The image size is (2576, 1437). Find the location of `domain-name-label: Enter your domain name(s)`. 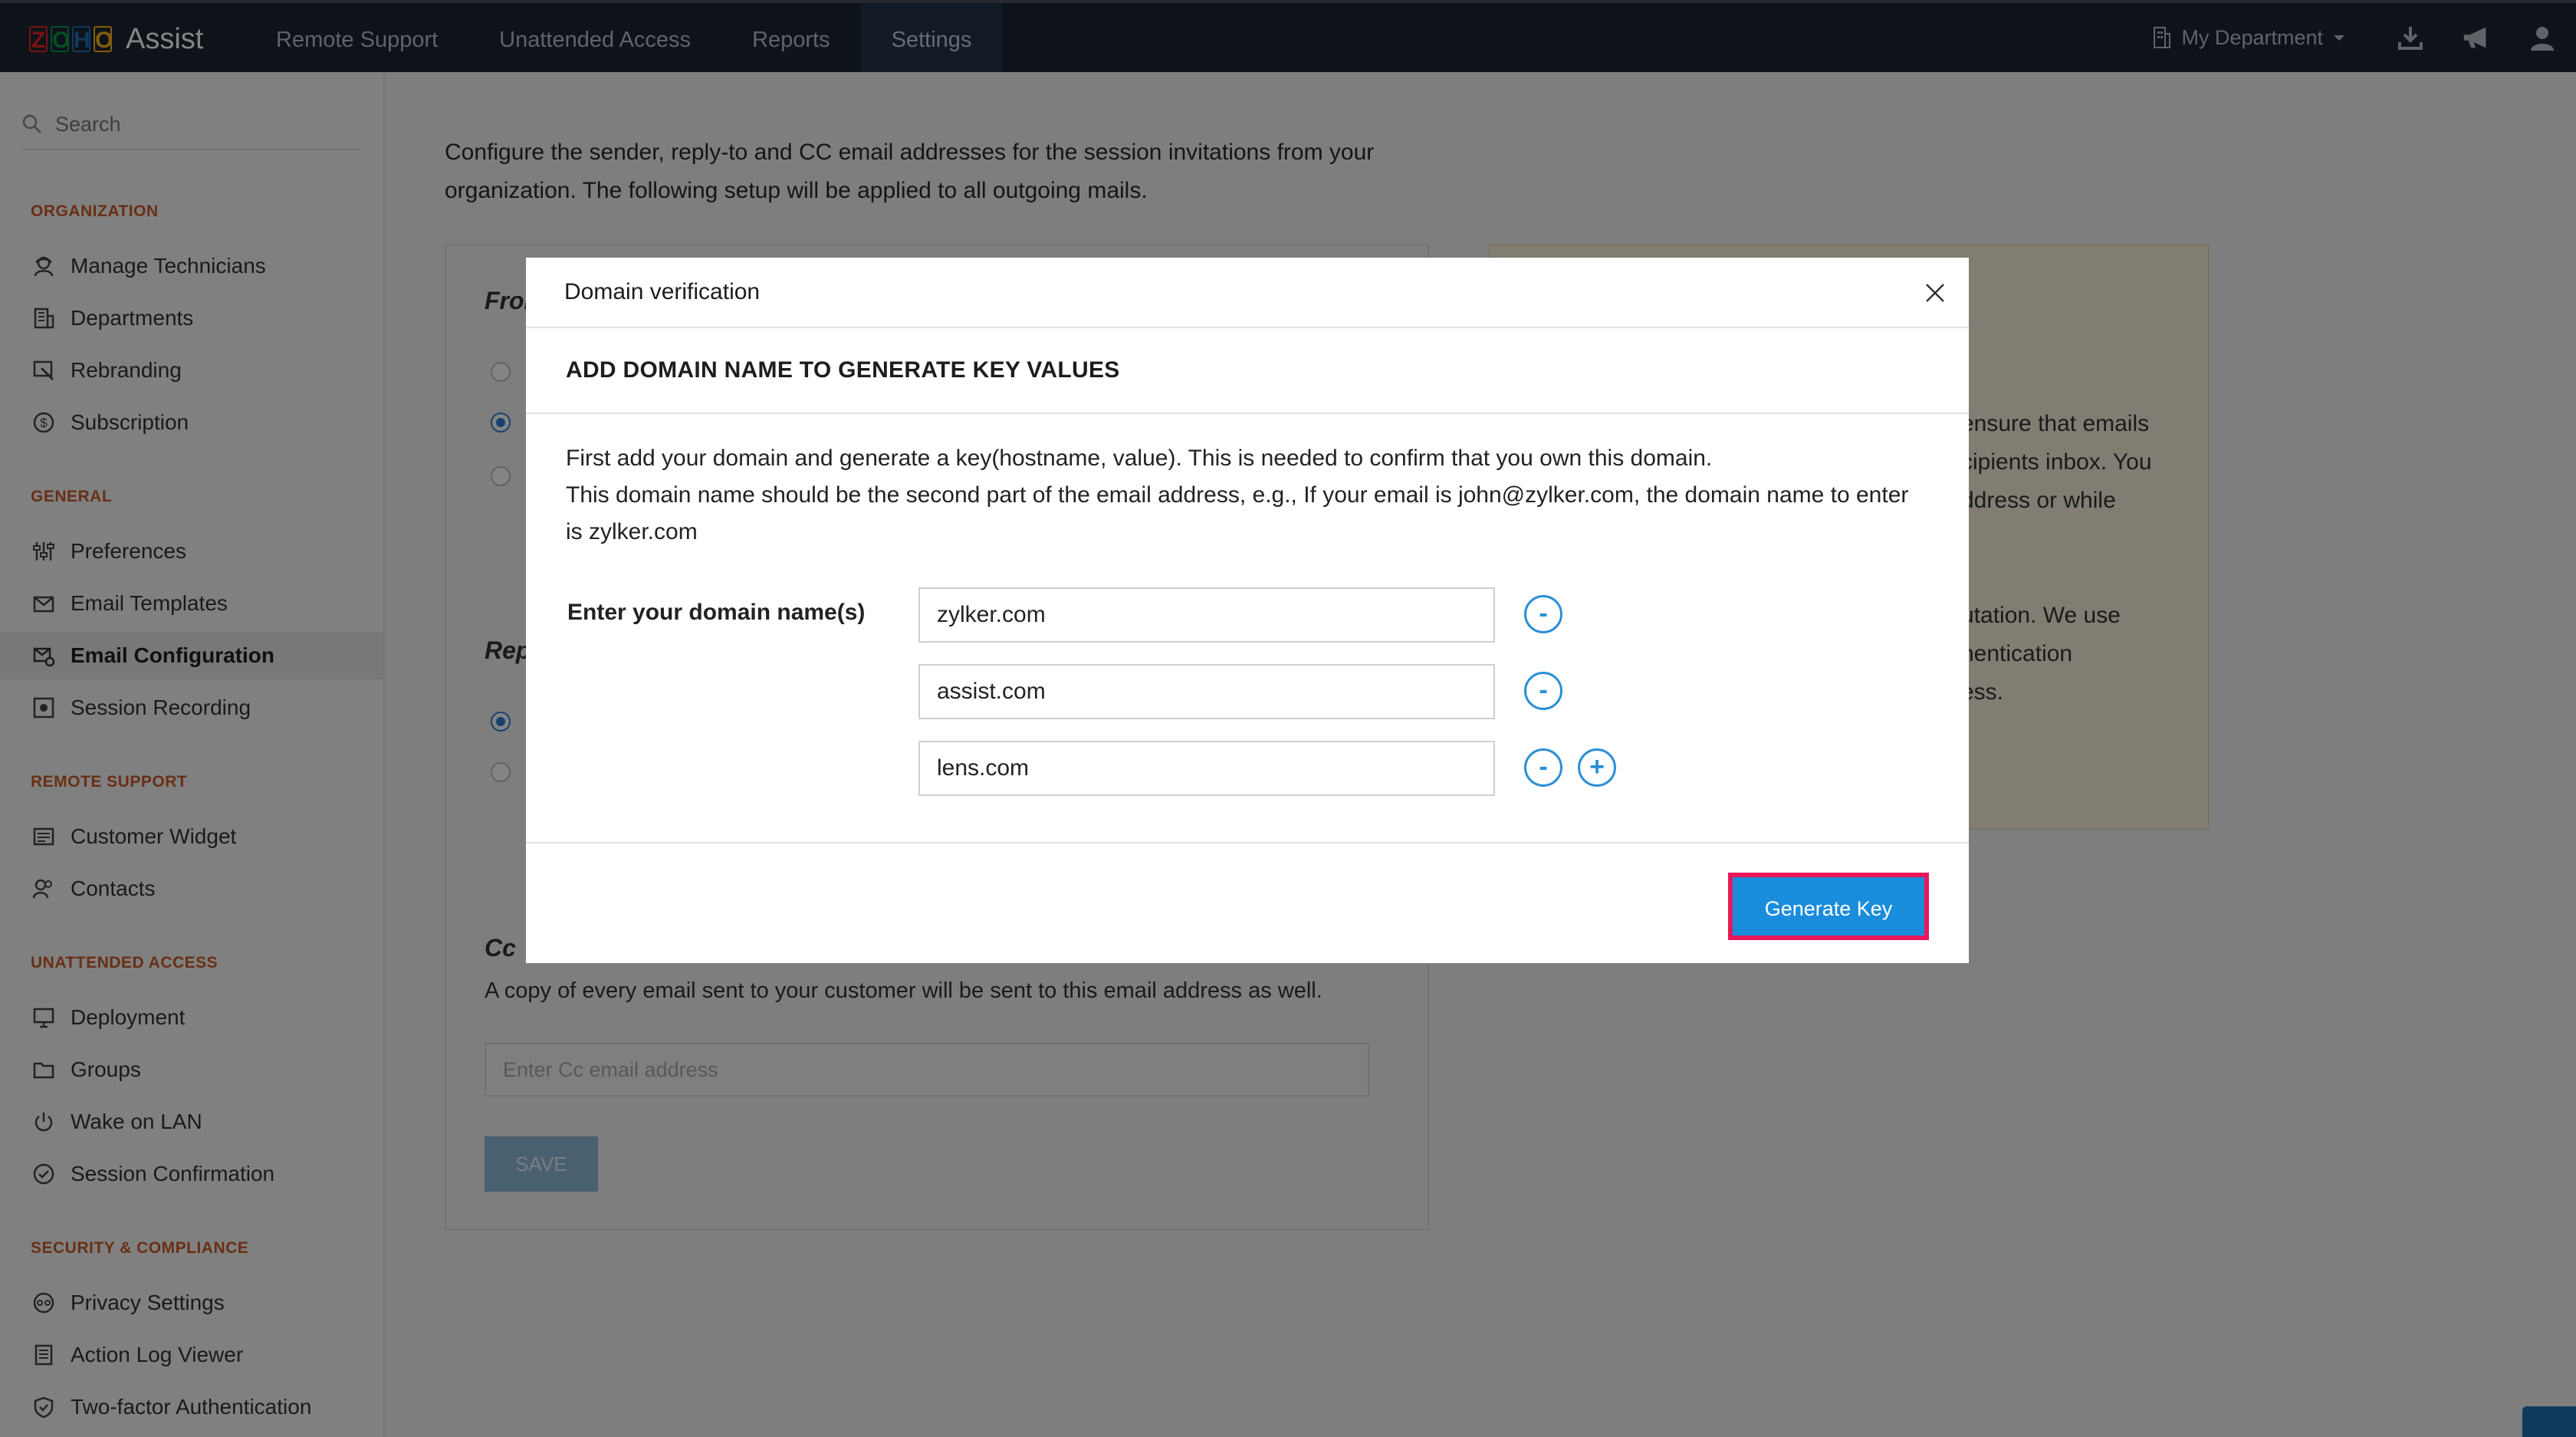

domain-name-label: Enter your domain name(s) is located at coordinates (717, 612).